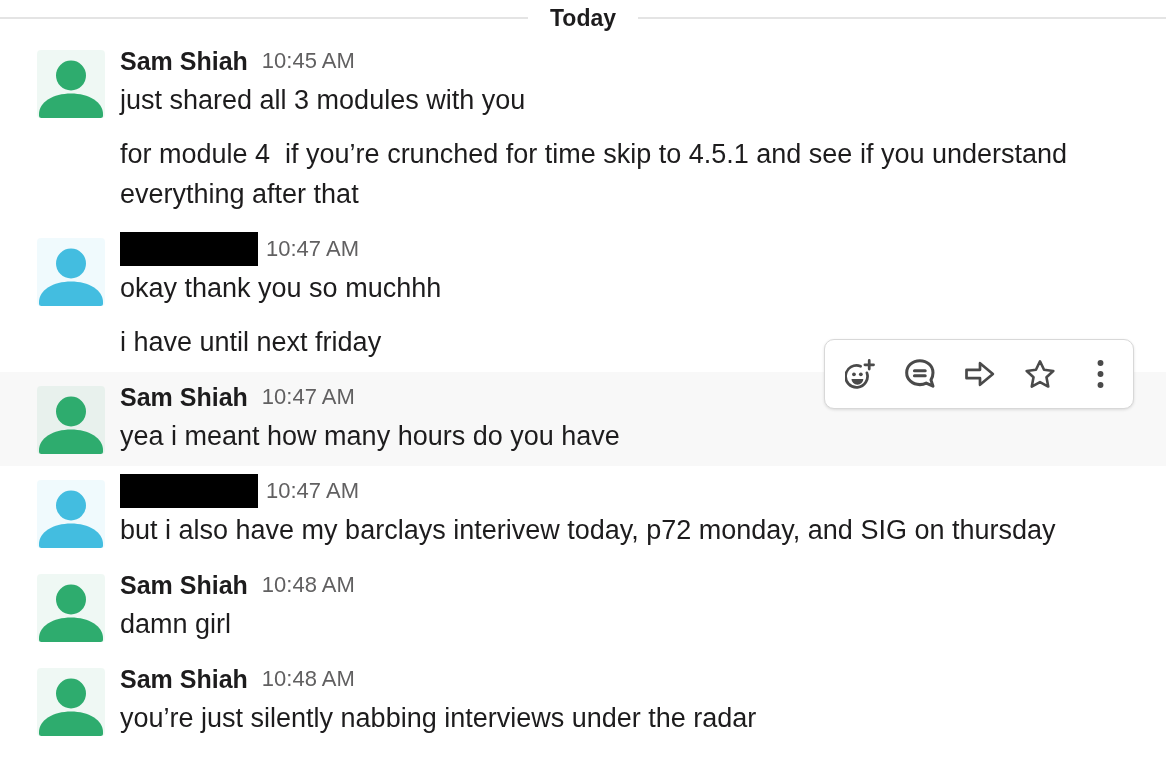  Describe the element at coordinates (323, 100) in the screenshot. I see `message-text: just shared all 3 modules with you` at that location.